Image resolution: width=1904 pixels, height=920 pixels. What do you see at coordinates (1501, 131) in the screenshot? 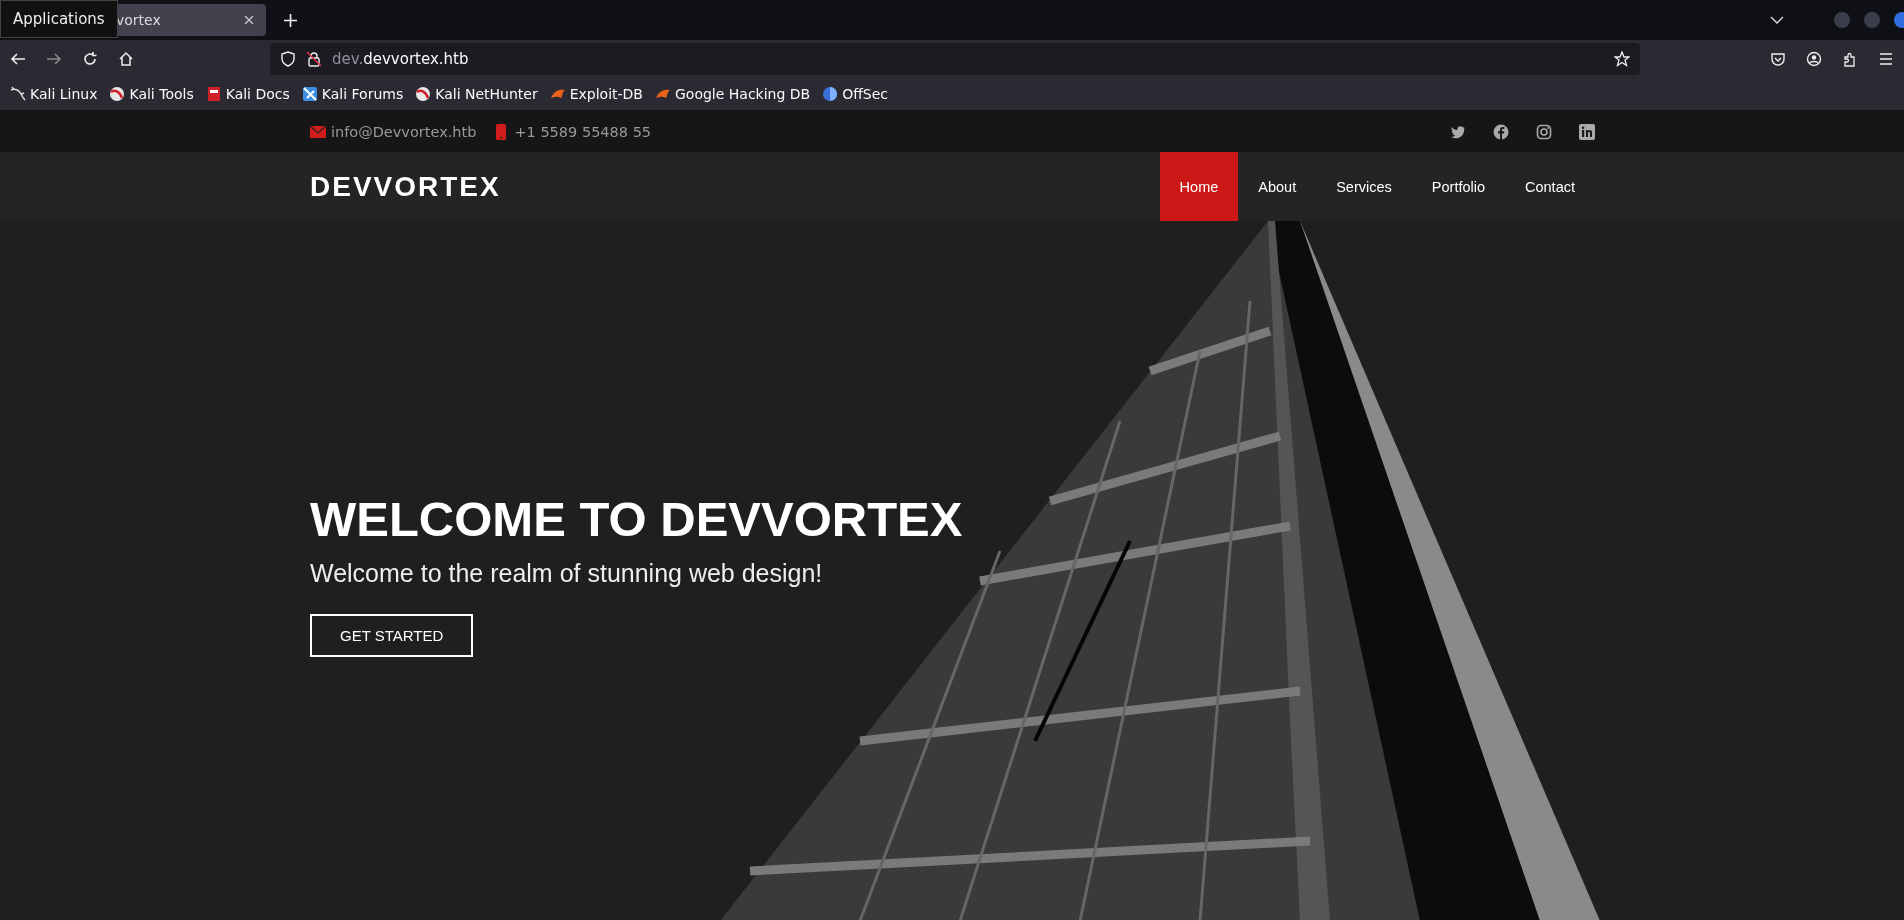
I see `facebook-icon` at bounding box center [1501, 131].